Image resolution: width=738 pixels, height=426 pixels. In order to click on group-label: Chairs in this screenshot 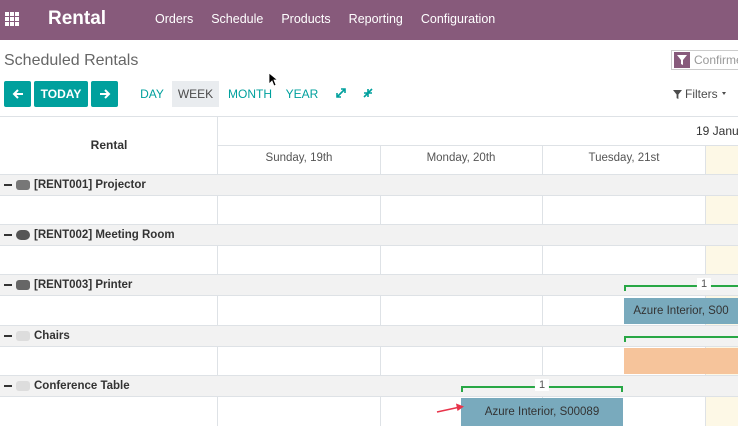, I will do `click(52, 336)`.